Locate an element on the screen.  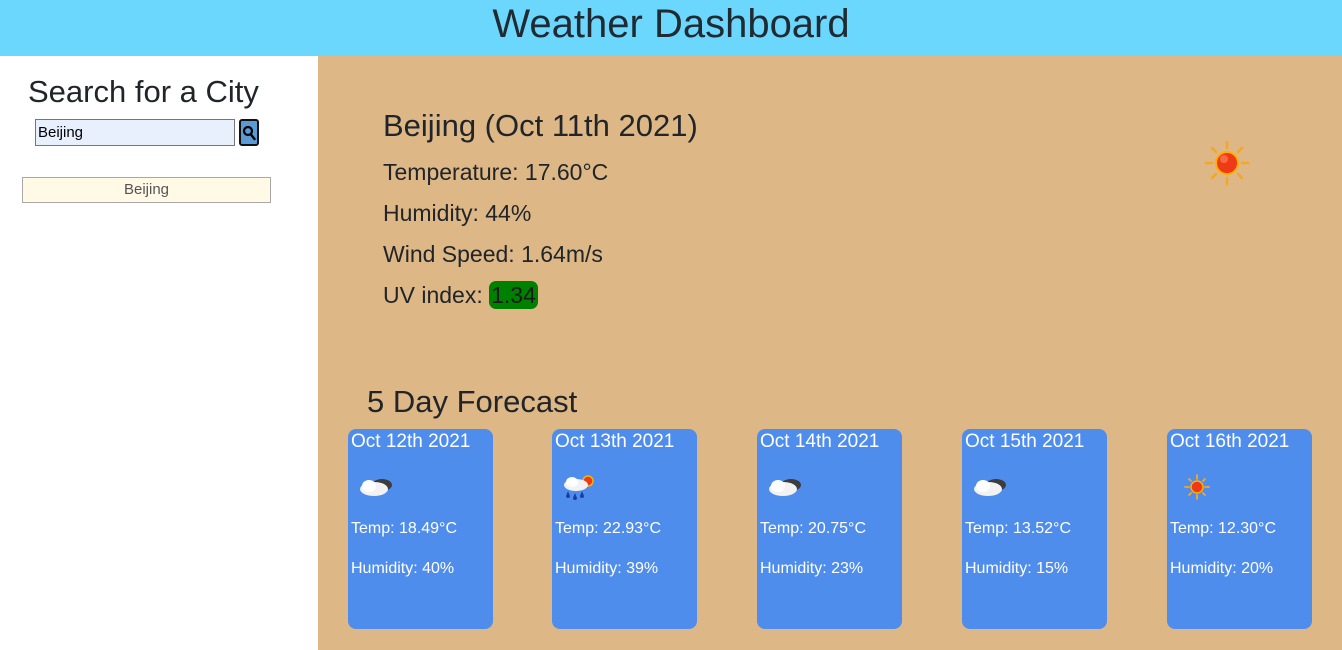
current-uv-index: UV index: 1.34 is located at coordinates (460, 295).